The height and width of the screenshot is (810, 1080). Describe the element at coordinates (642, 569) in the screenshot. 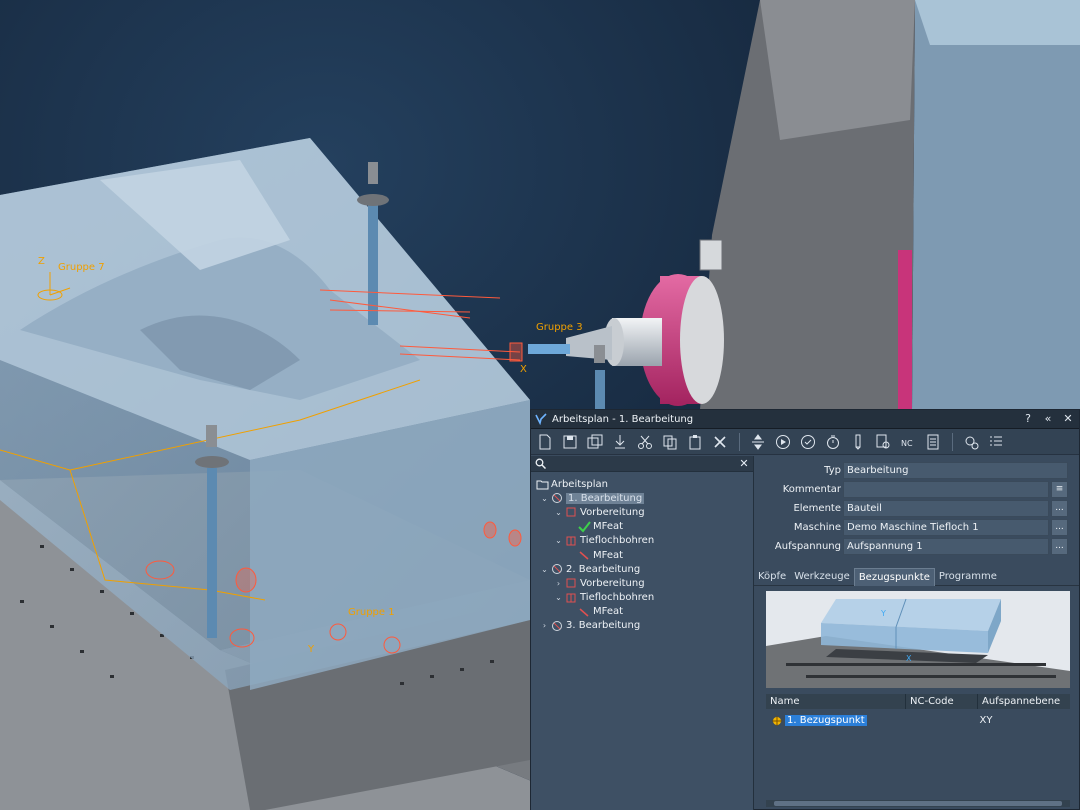

I see `tree-item-bearbeitung-2: ⌄ 2. Bearbeitung` at that location.